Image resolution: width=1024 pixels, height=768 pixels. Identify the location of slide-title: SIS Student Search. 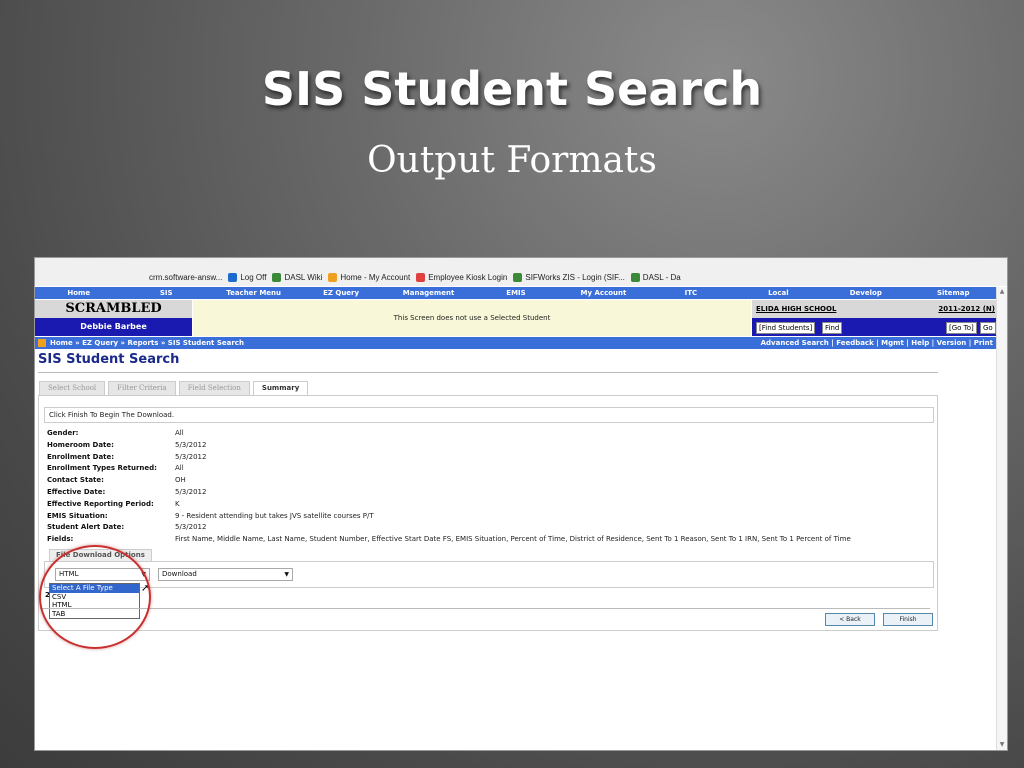
(512, 89).